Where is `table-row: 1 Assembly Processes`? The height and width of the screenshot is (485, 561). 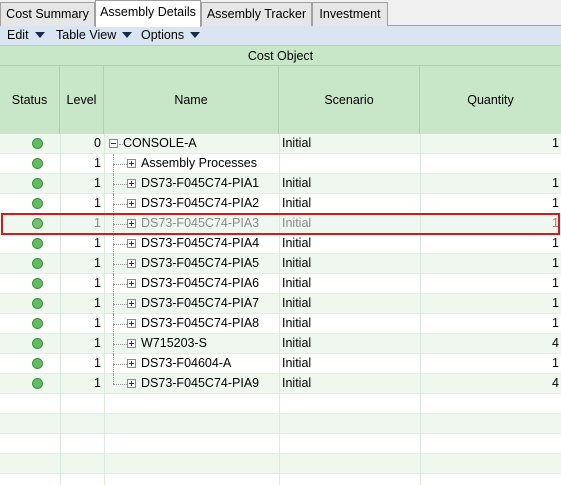
table-row: 1 Assembly Processes is located at coordinates (280, 164).